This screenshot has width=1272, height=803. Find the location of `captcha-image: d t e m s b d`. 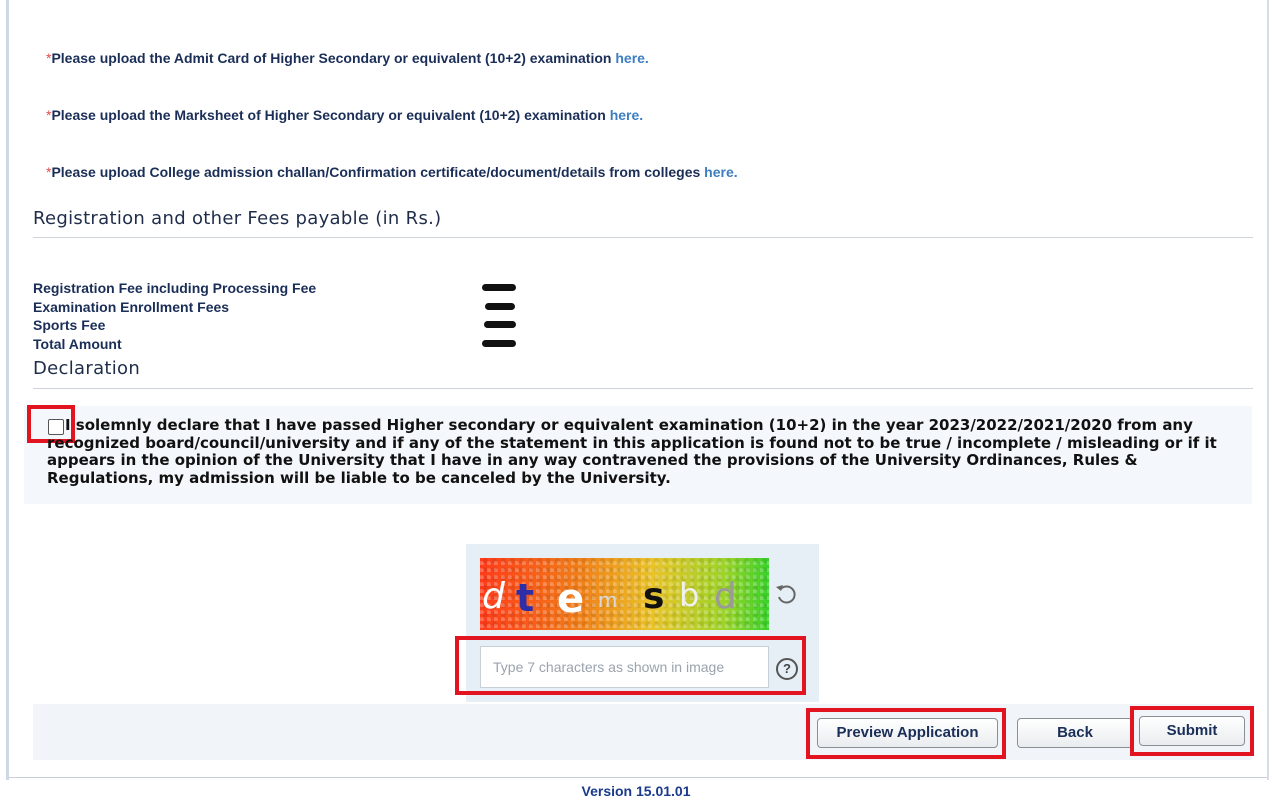

captcha-image: d t e m s b d is located at coordinates (624, 594).